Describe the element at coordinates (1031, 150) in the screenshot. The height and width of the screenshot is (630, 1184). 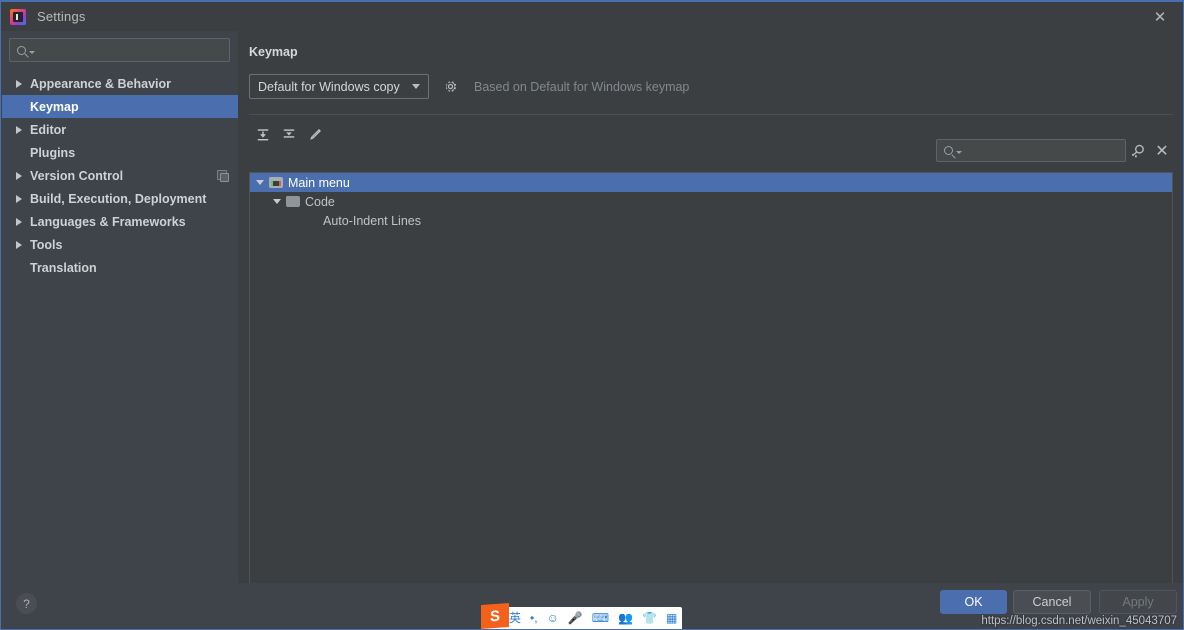
I see `tree-search-input` at that location.